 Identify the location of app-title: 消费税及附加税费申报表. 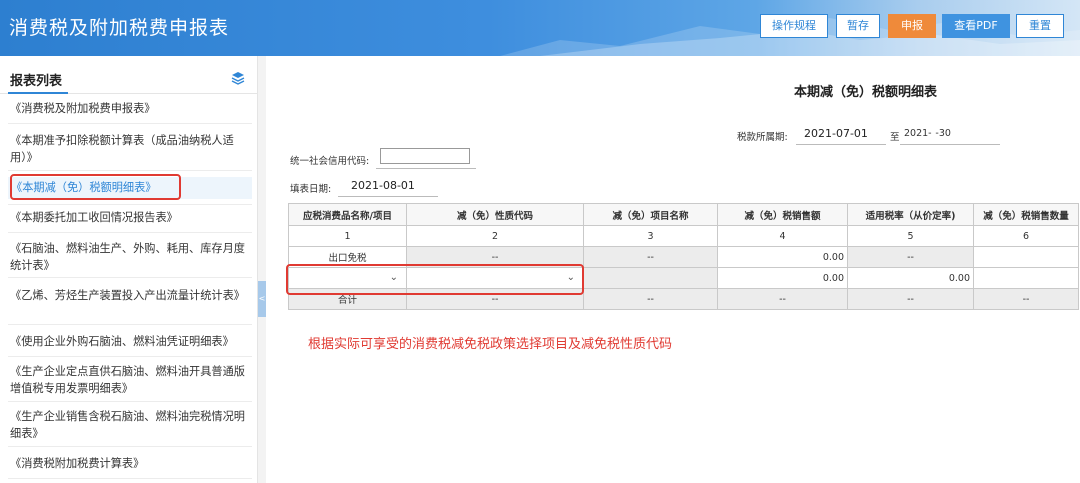
(119, 28).